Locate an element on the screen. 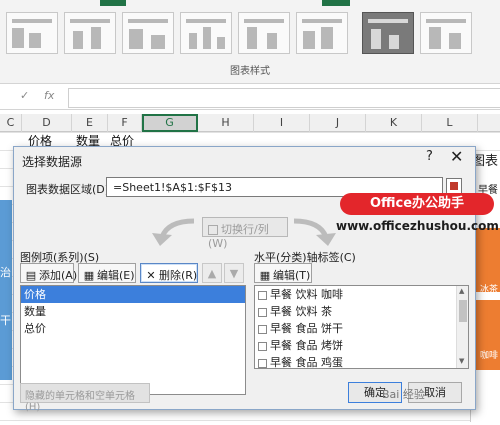 This screenshot has width=500, height=425. chart-label-left: 干 is located at coordinates (5, 320).